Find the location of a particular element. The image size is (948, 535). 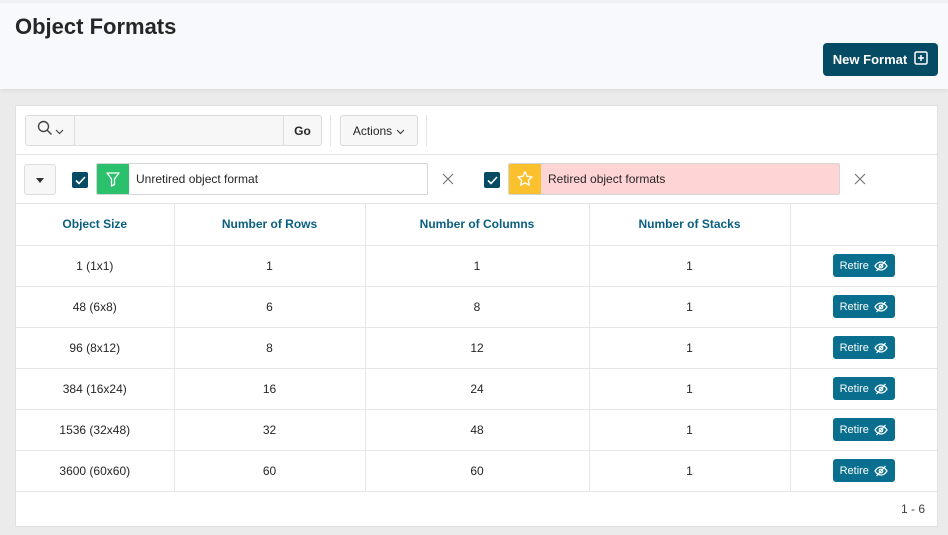

filter-chip-retired: Retired object formats is located at coordinates (674, 179).